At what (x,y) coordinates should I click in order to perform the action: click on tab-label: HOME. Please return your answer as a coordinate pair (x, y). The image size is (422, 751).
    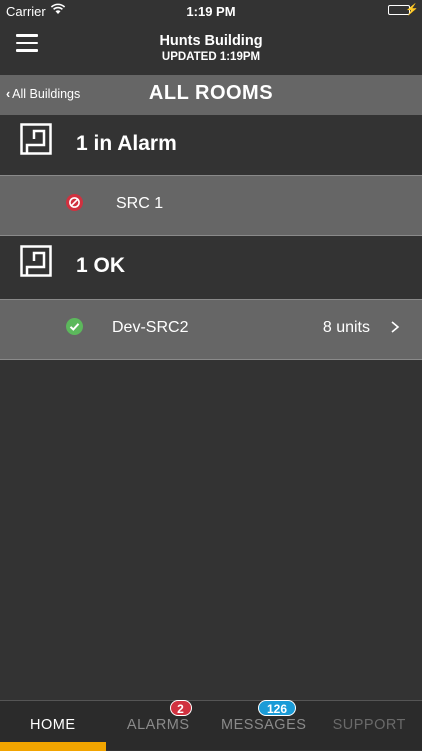
    Looking at the image, I should click on (53, 725).